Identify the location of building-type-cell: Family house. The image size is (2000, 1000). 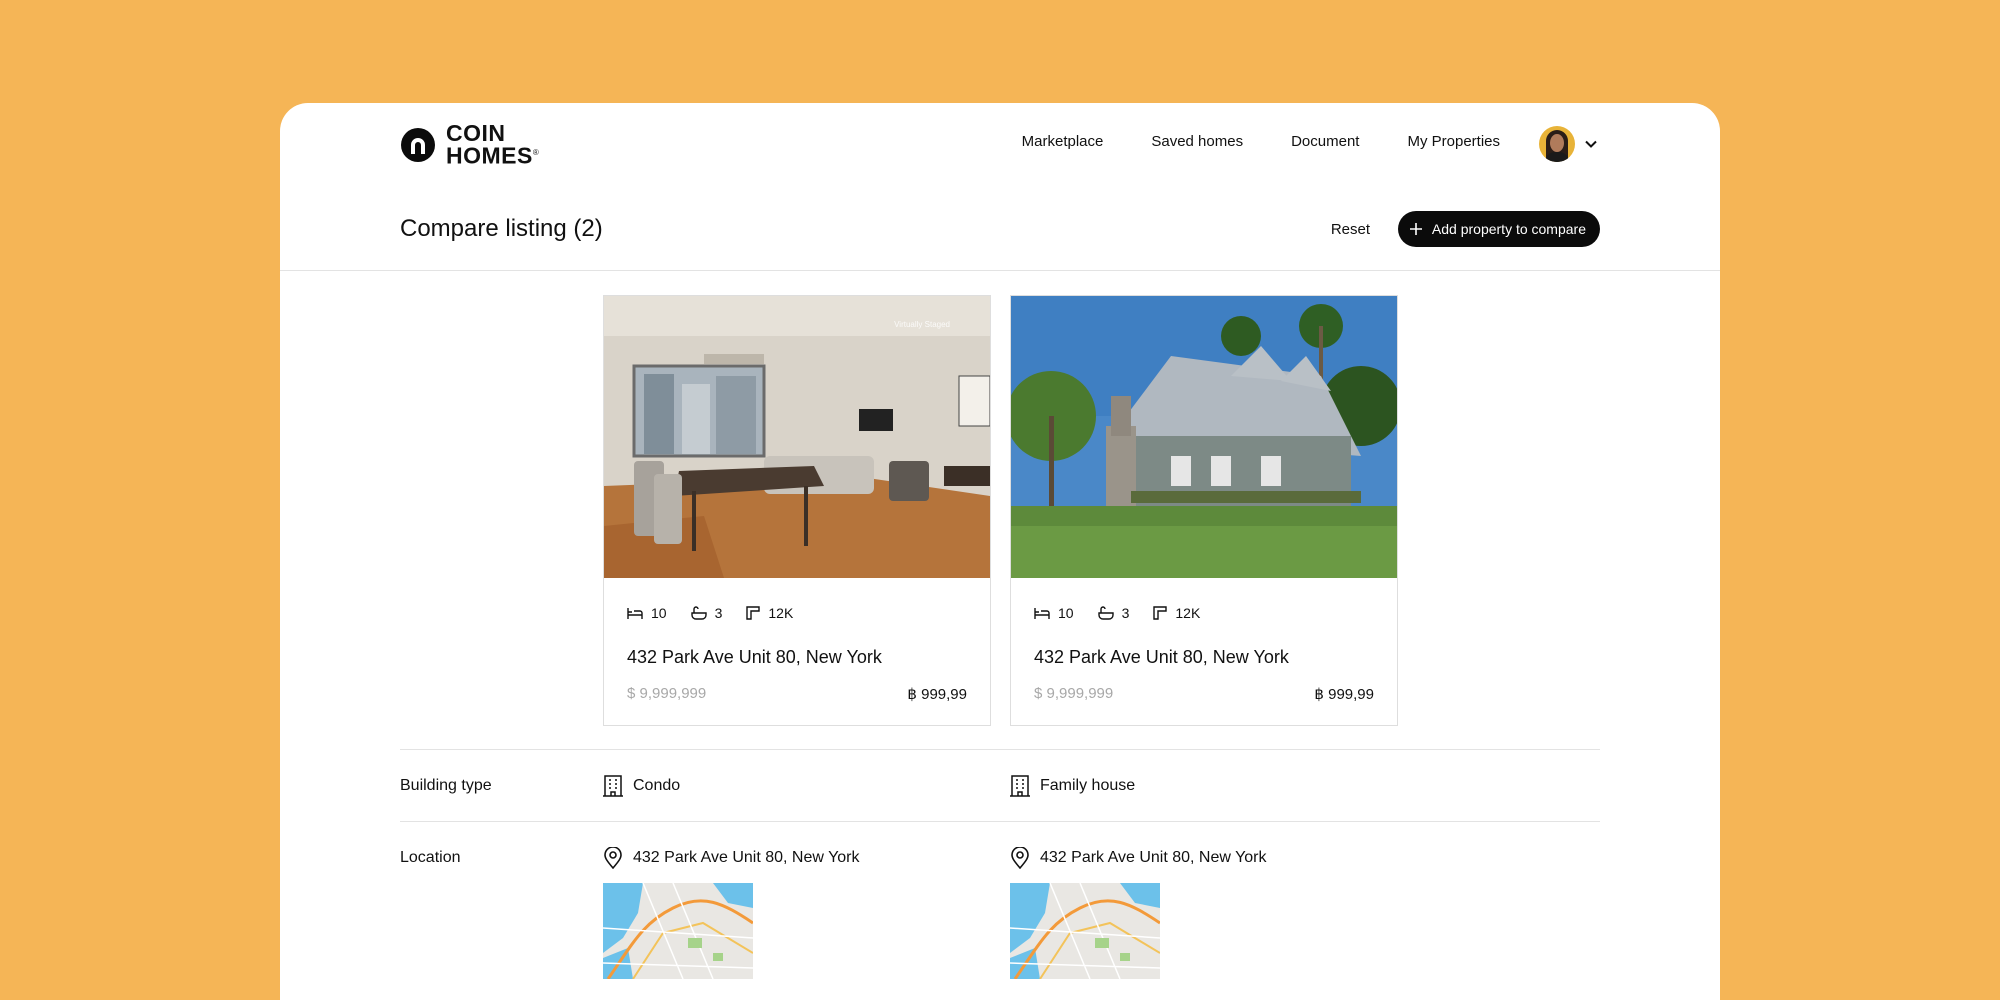
(1072, 786).